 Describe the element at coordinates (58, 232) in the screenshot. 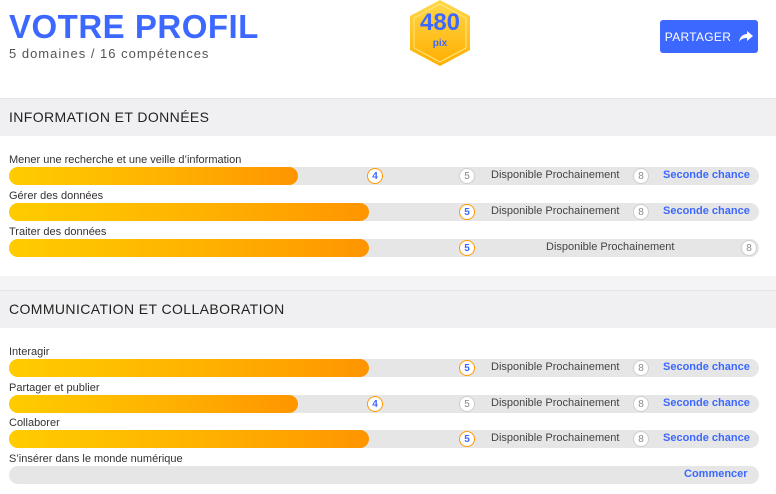

I see `competence-label: Traiter des données` at that location.